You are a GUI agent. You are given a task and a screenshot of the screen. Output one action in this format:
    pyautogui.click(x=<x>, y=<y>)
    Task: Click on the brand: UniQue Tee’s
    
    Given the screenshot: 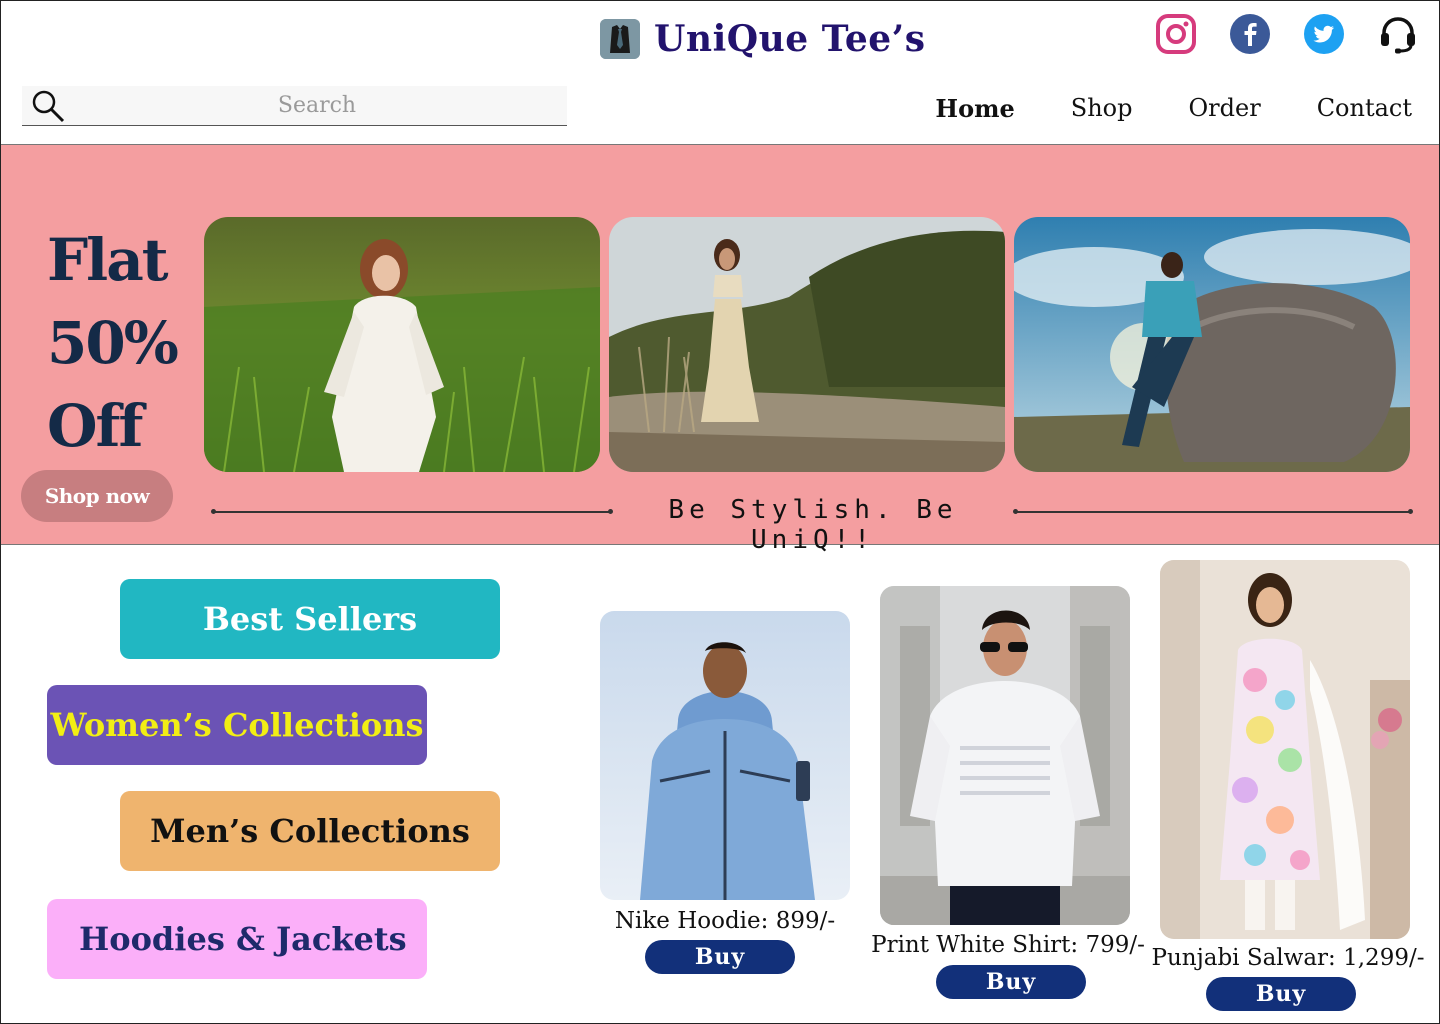 What is the action you would take?
    pyautogui.click(x=762, y=39)
    